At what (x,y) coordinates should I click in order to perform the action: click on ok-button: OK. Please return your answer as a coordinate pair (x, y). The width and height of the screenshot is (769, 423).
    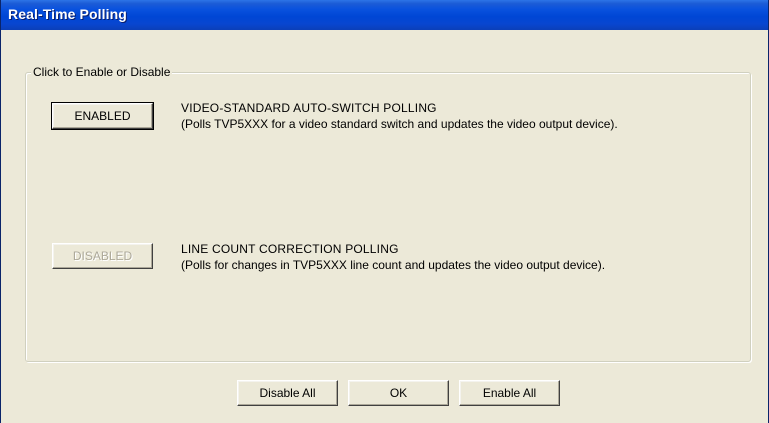
    Looking at the image, I should click on (398, 393).